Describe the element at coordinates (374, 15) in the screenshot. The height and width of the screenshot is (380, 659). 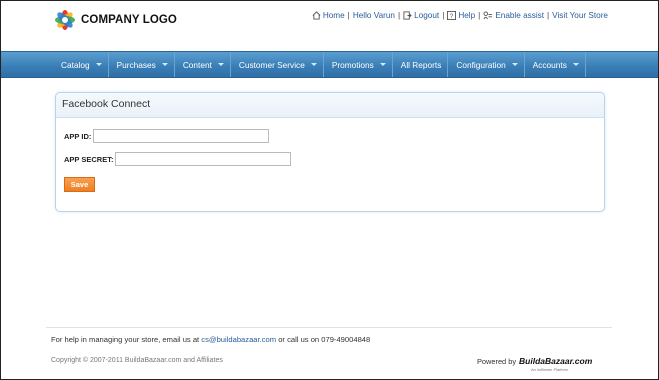
I see `hello-user-link: Hello Varun` at that location.